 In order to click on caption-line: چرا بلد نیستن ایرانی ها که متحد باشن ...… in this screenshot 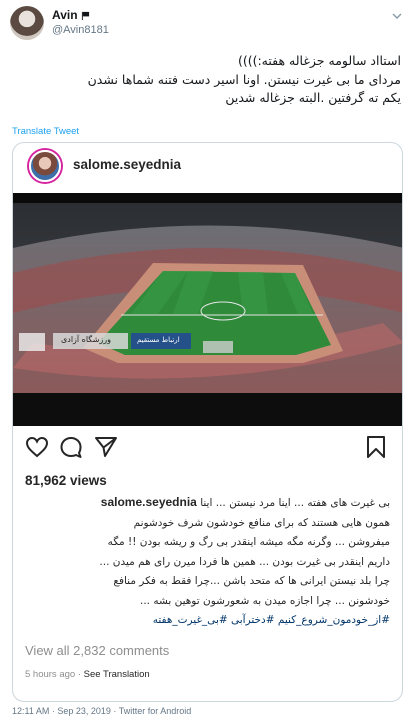, I will do `click(251, 581)`.